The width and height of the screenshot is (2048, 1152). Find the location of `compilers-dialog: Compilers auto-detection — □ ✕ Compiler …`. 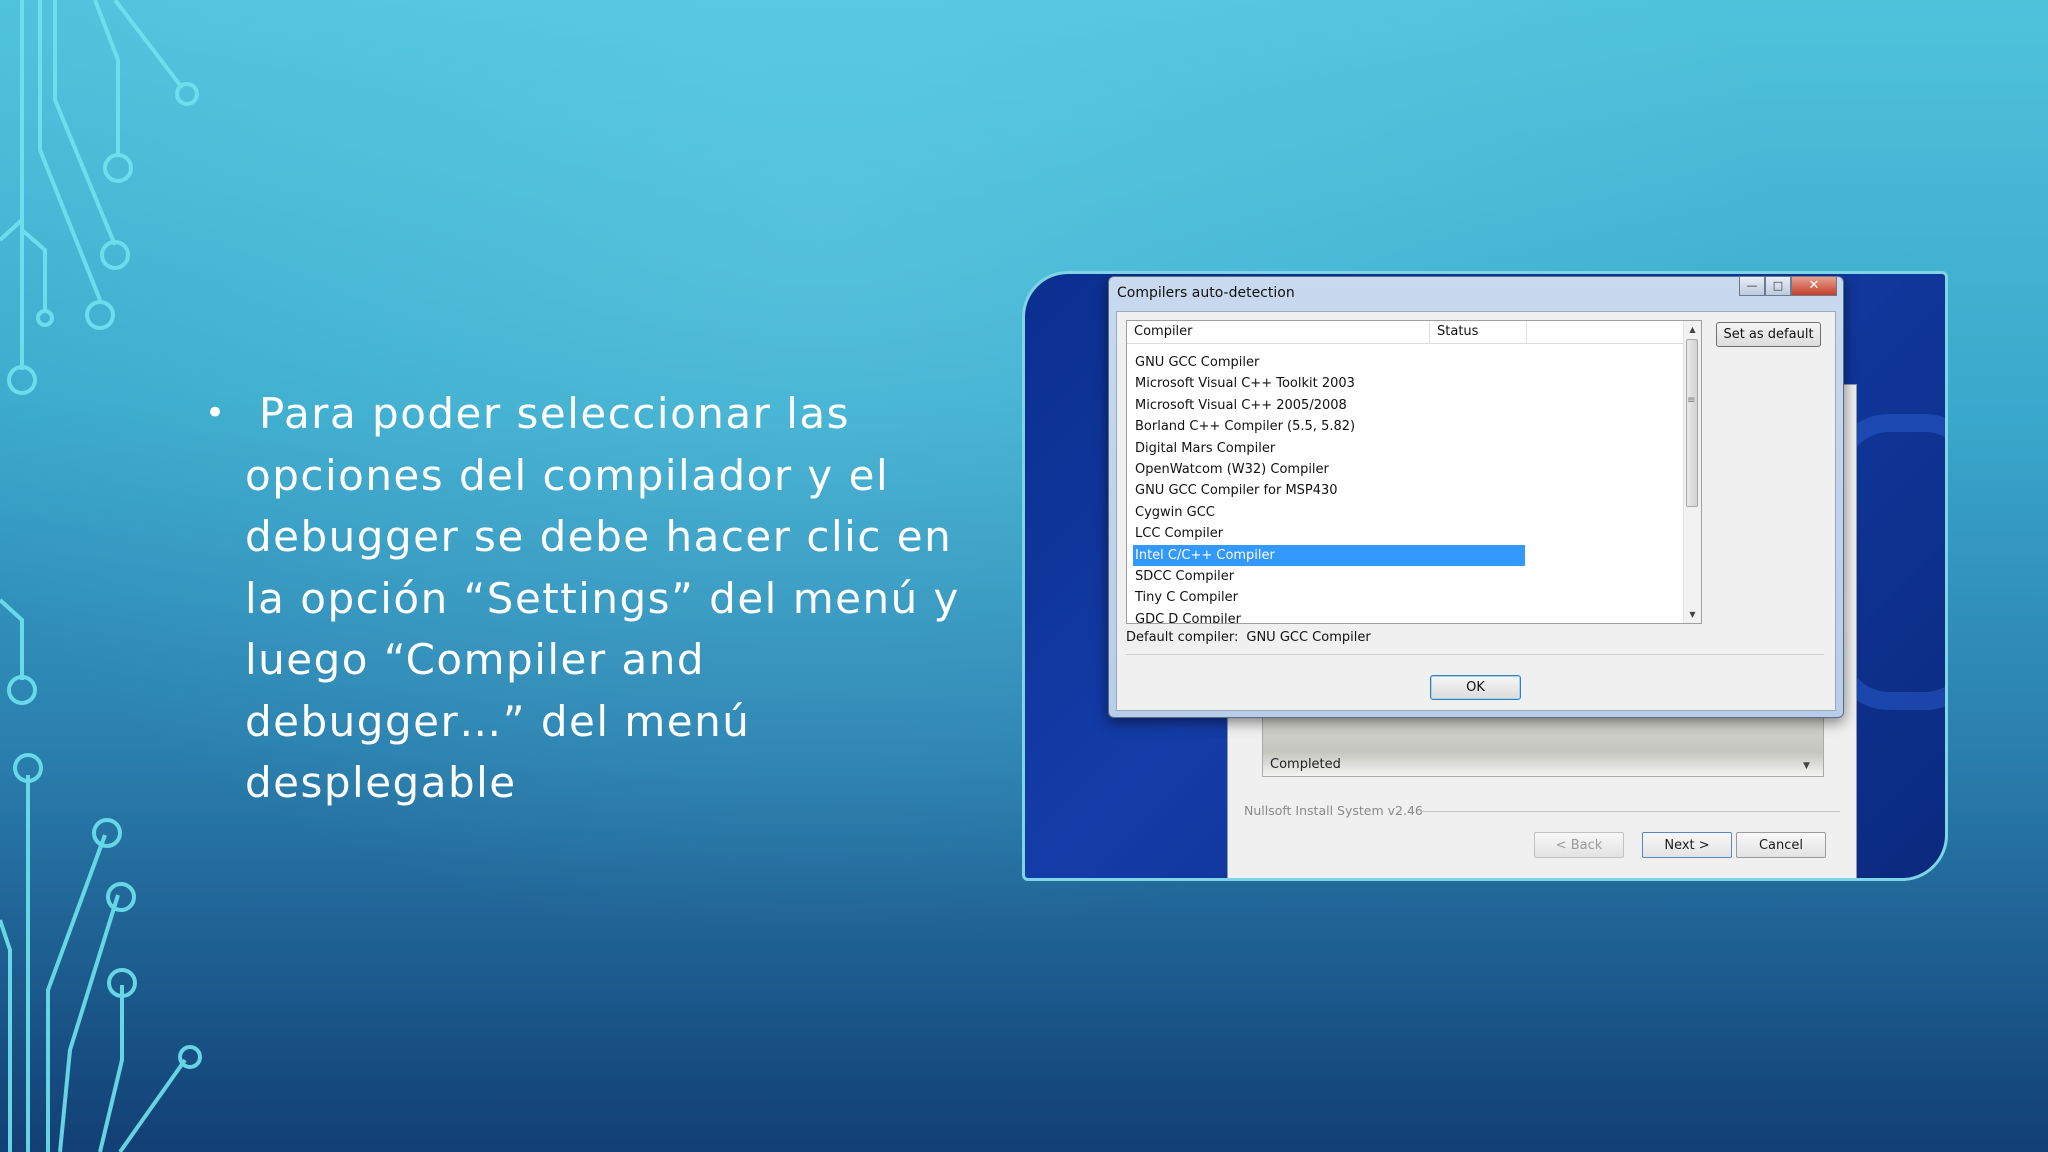

compilers-dialog: Compilers auto-detection — □ ✕ Compiler … is located at coordinates (1476, 497).